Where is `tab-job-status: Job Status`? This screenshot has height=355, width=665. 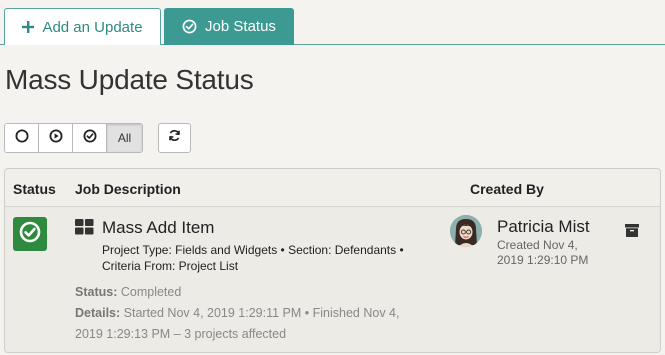 tab-job-status: Job Status is located at coordinates (229, 26).